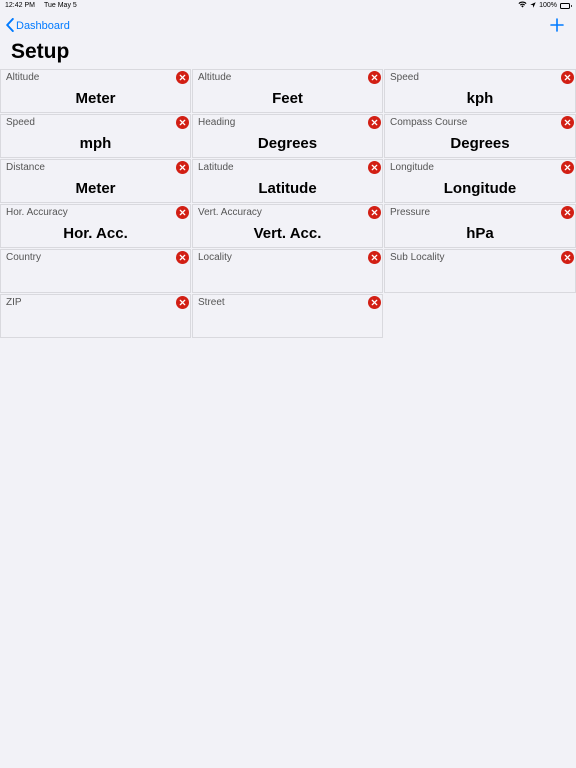 The height and width of the screenshot is (768, 576). I want to click on tile-label: Heading, so click(217, 122).